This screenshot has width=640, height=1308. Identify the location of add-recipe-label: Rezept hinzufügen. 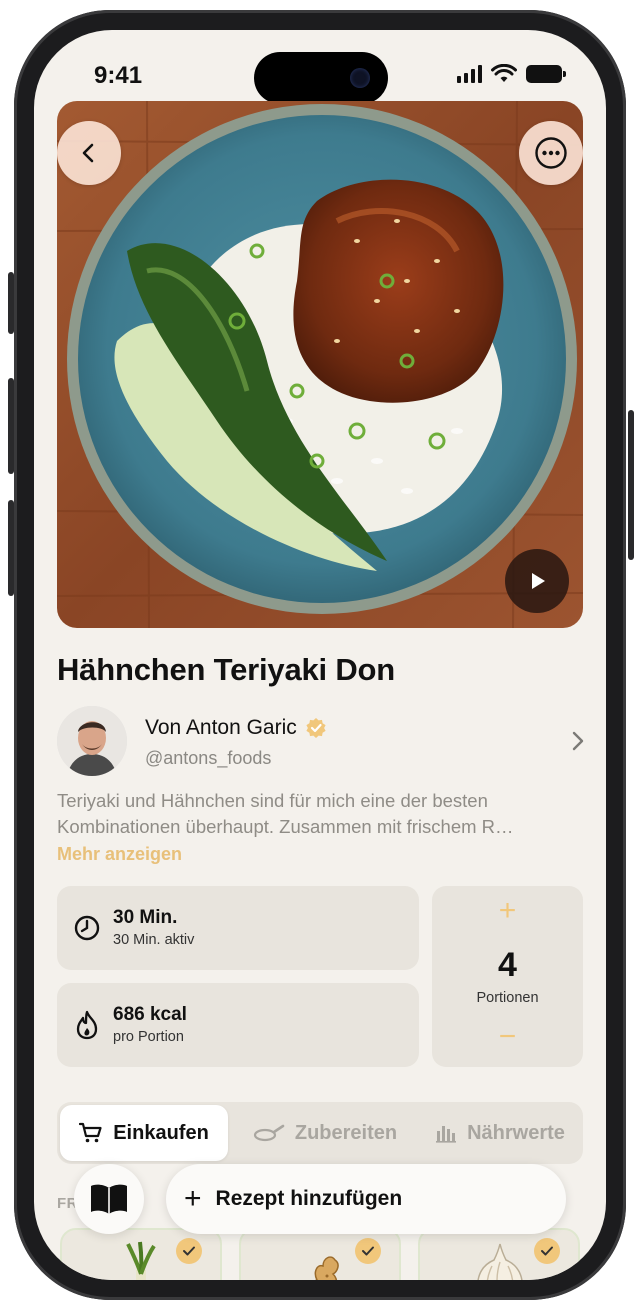
(309, 1198).